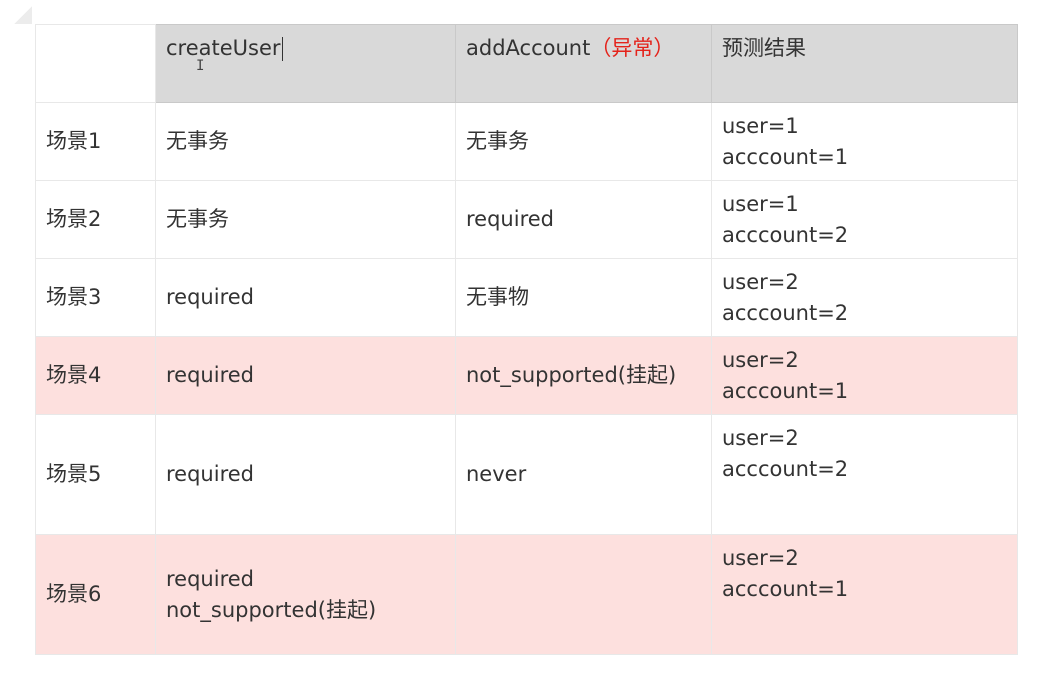 The height and width of the screenshot is (680, 1057). Describe the element at coordinates (95, 63) in the screenshot. I see `header-empty-cell` at that location.